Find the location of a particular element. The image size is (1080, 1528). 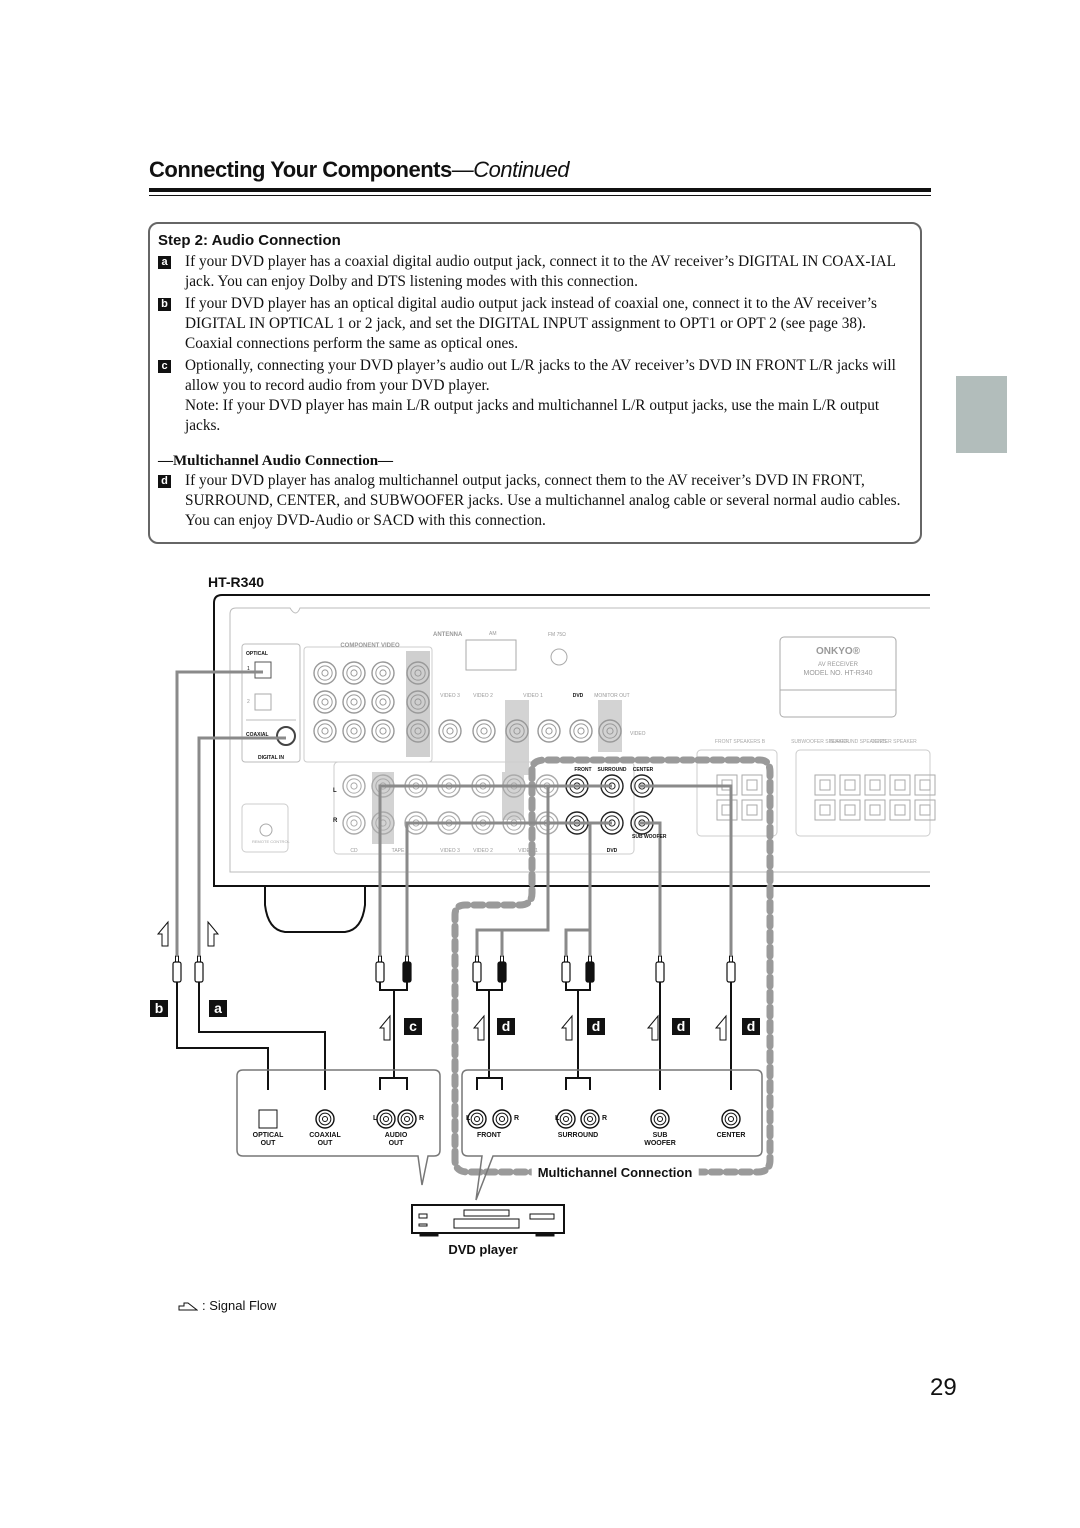

page-number: 29 is located at coordinates (943, 1387).